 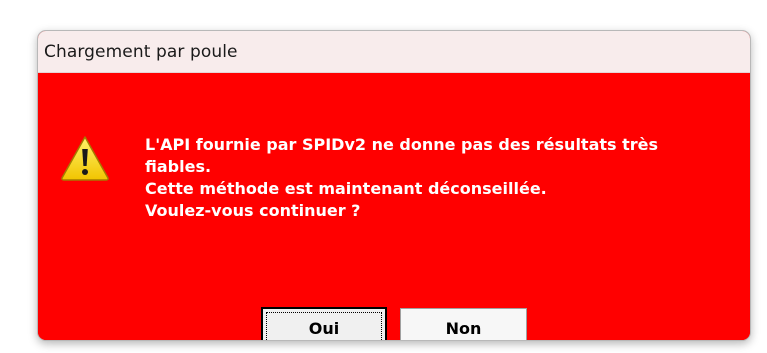 I want to click on message-line: Voulez-vous continuer ?, so click(x=253, y=210).